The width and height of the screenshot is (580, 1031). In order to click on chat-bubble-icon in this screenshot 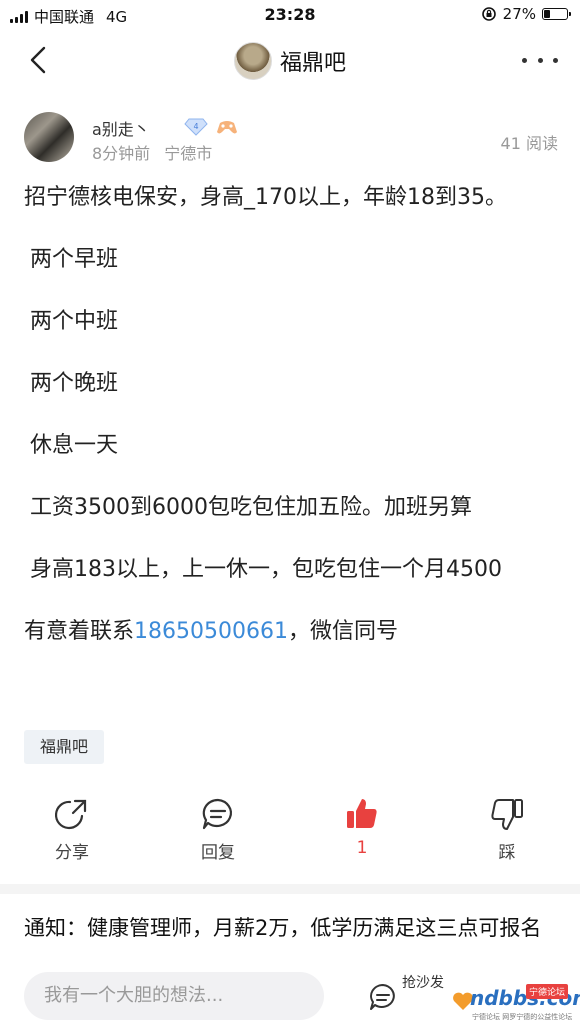, I will do `click(217, 814)`.